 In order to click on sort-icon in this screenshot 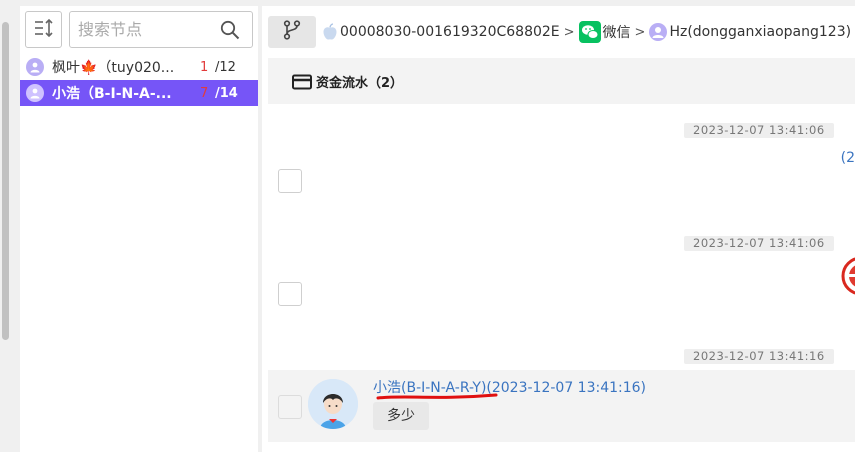, I will do `click(44, 30)`.